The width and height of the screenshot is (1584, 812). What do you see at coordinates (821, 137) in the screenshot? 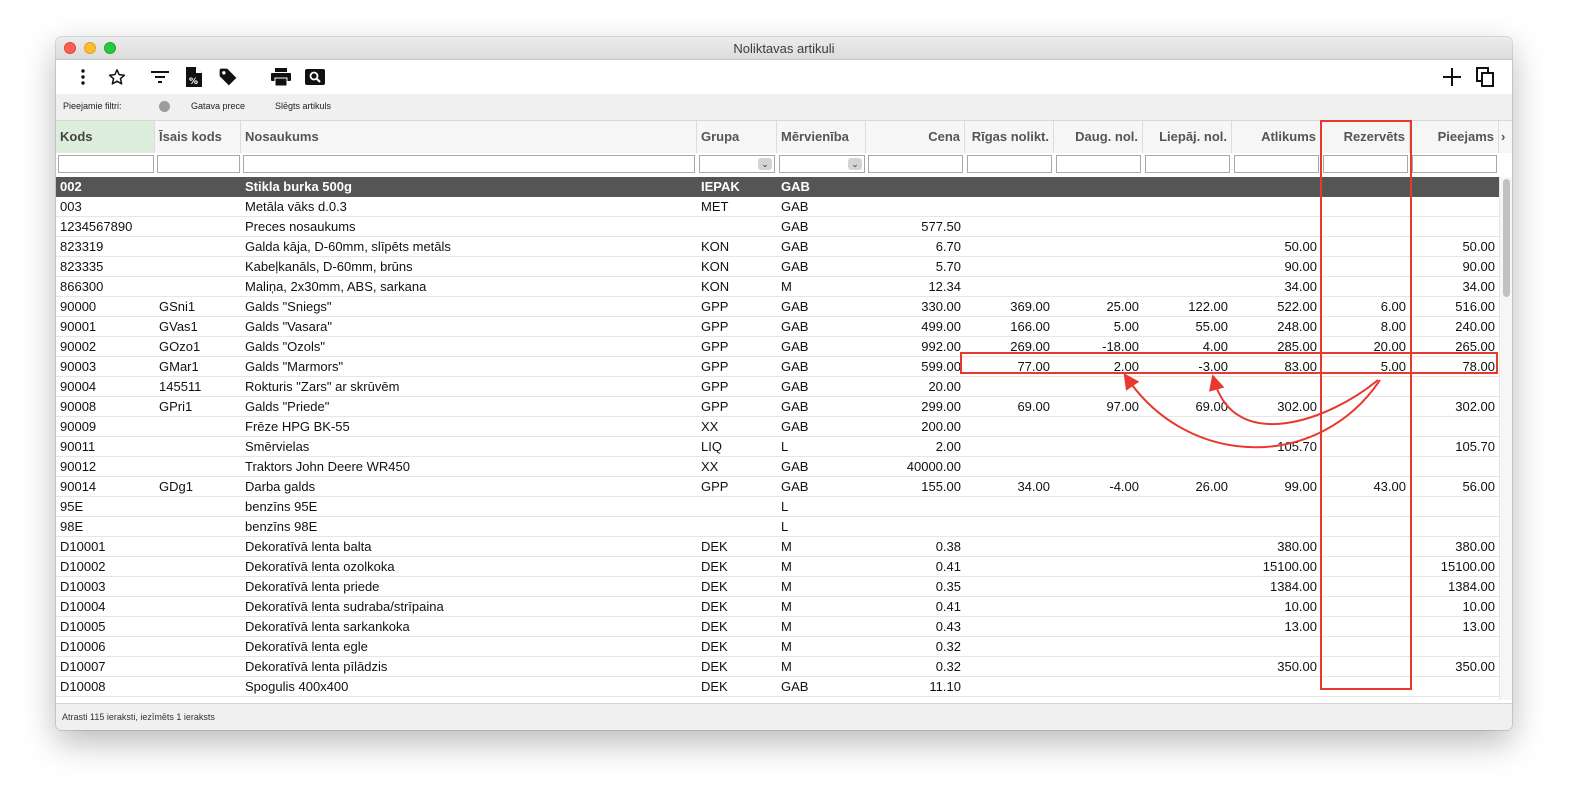
I see `col-header-mervieniba: Mērvienība` at bounding box center [821, 137].